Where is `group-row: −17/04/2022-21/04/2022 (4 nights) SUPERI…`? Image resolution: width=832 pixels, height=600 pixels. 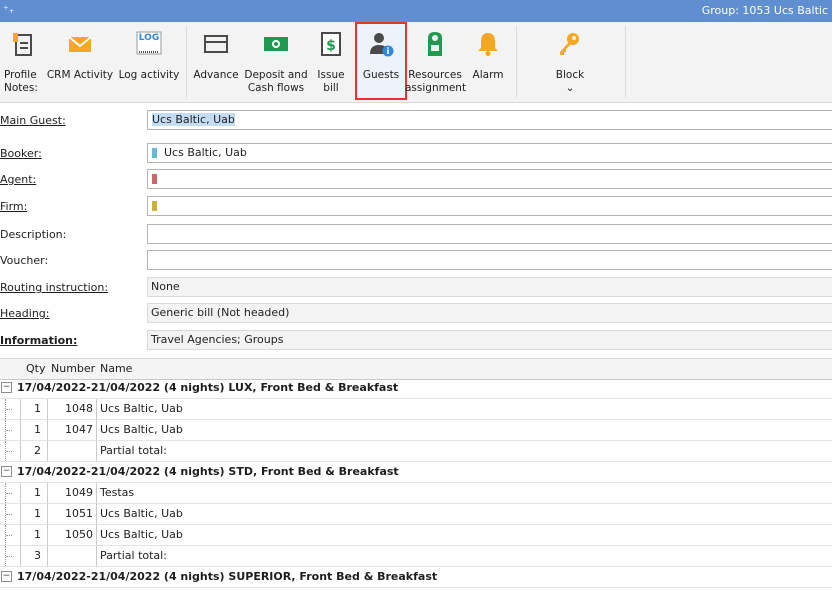 group-row: −17/04/2022-21/04/2022 (4 nights) SUPERI… is located at coordinates (416, 577).